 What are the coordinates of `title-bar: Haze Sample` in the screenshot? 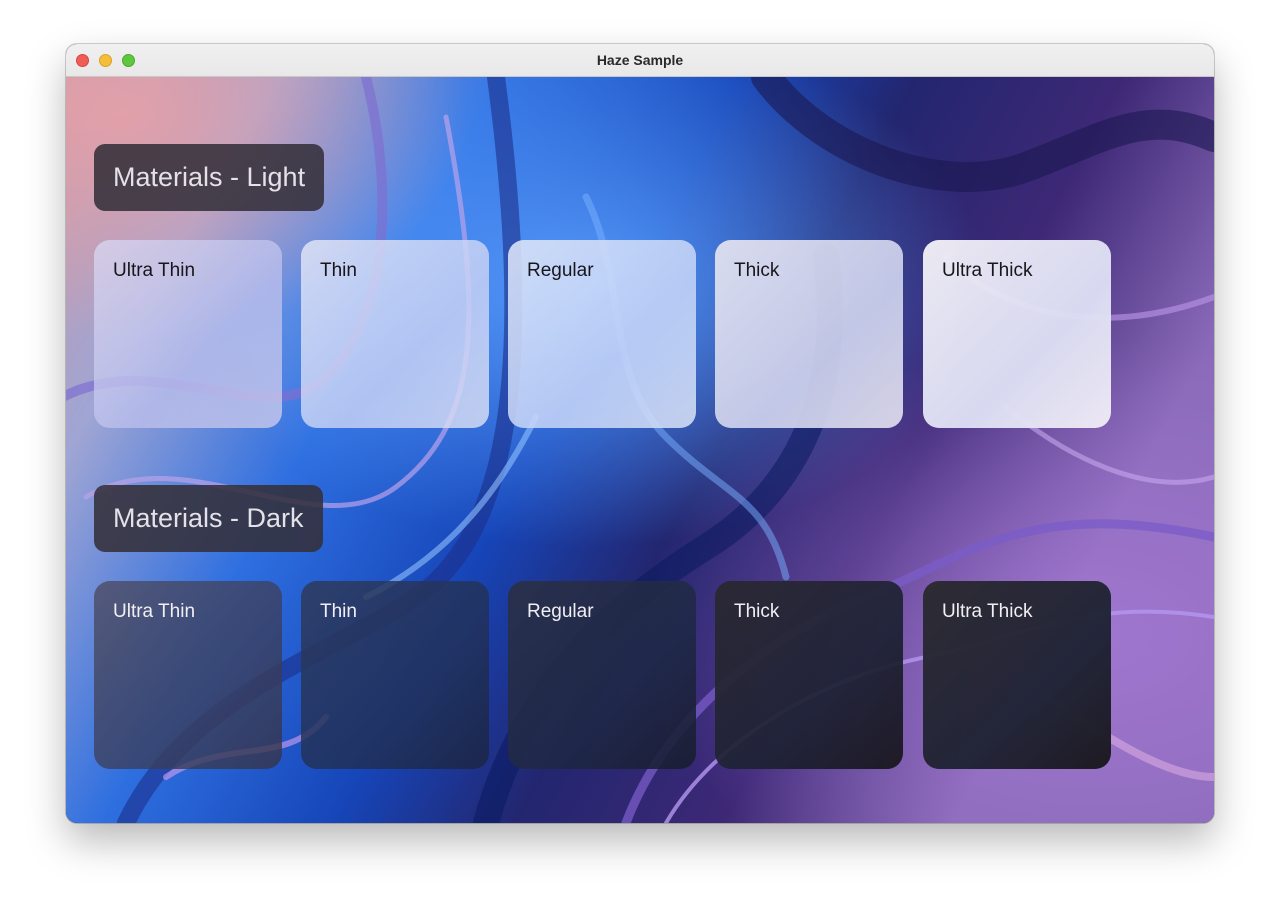 It's located at (640, 60).